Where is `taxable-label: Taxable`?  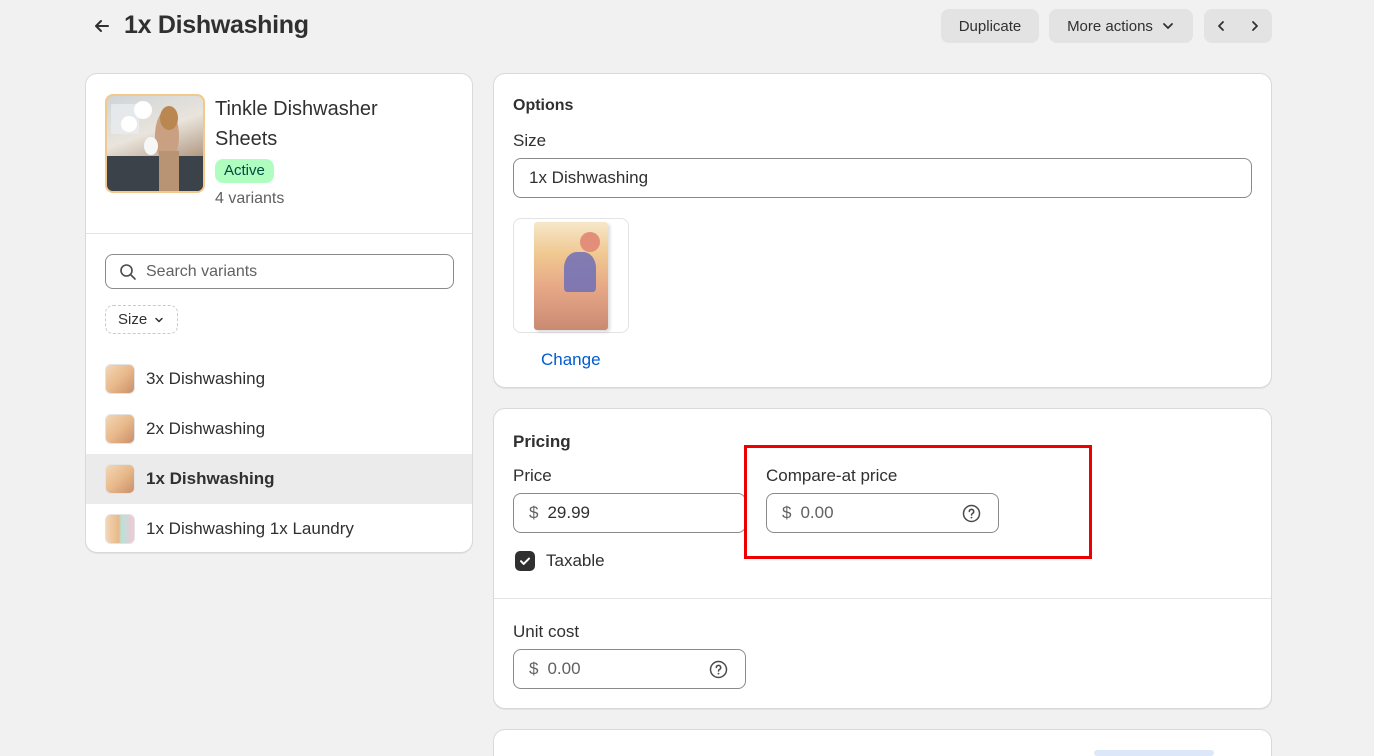 taxable-label: Taxable is located at coordinates (575, 560).